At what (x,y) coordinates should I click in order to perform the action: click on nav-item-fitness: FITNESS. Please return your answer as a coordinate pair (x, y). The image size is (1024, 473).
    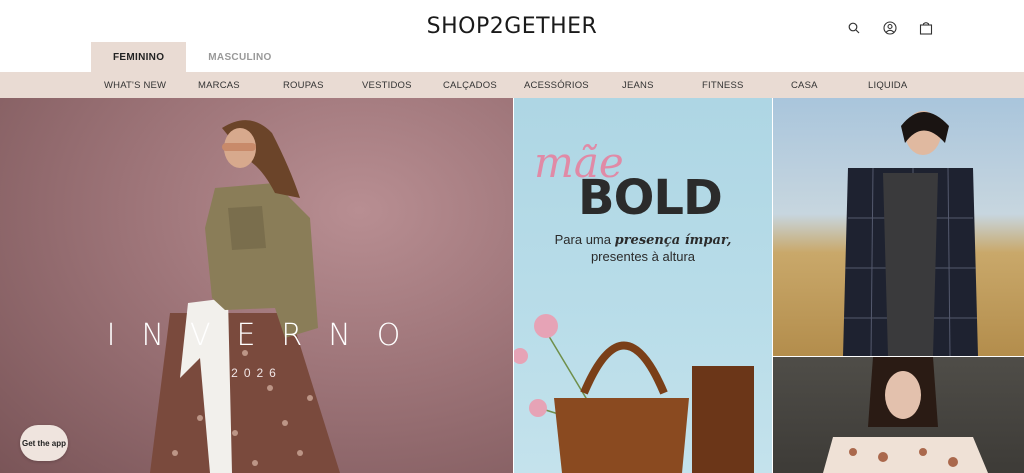
    Looking at the image, I should click on (723, 85).